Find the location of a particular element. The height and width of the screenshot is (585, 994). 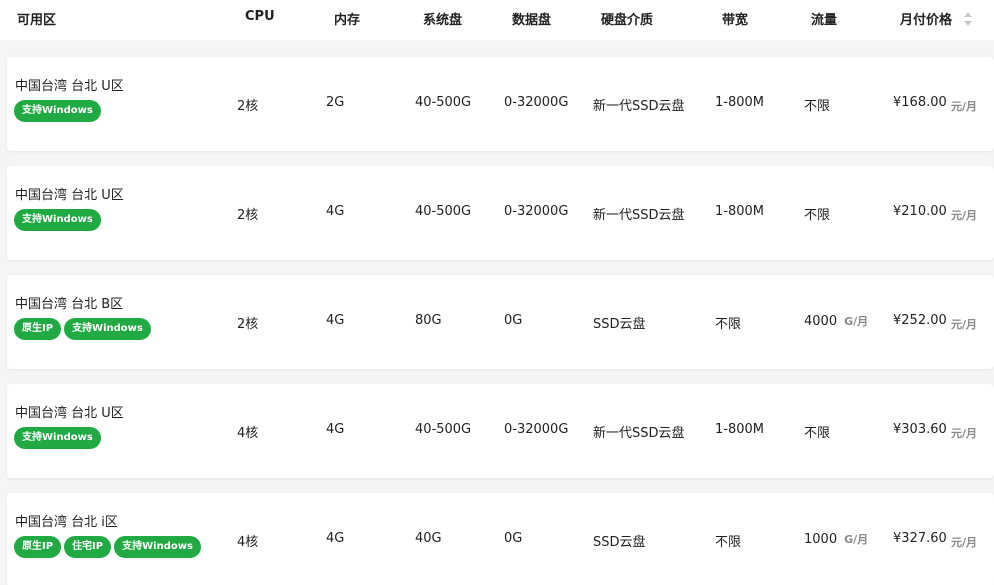

zone-tags: 原生IP 支持Windows is located at coordinates (82, 329).